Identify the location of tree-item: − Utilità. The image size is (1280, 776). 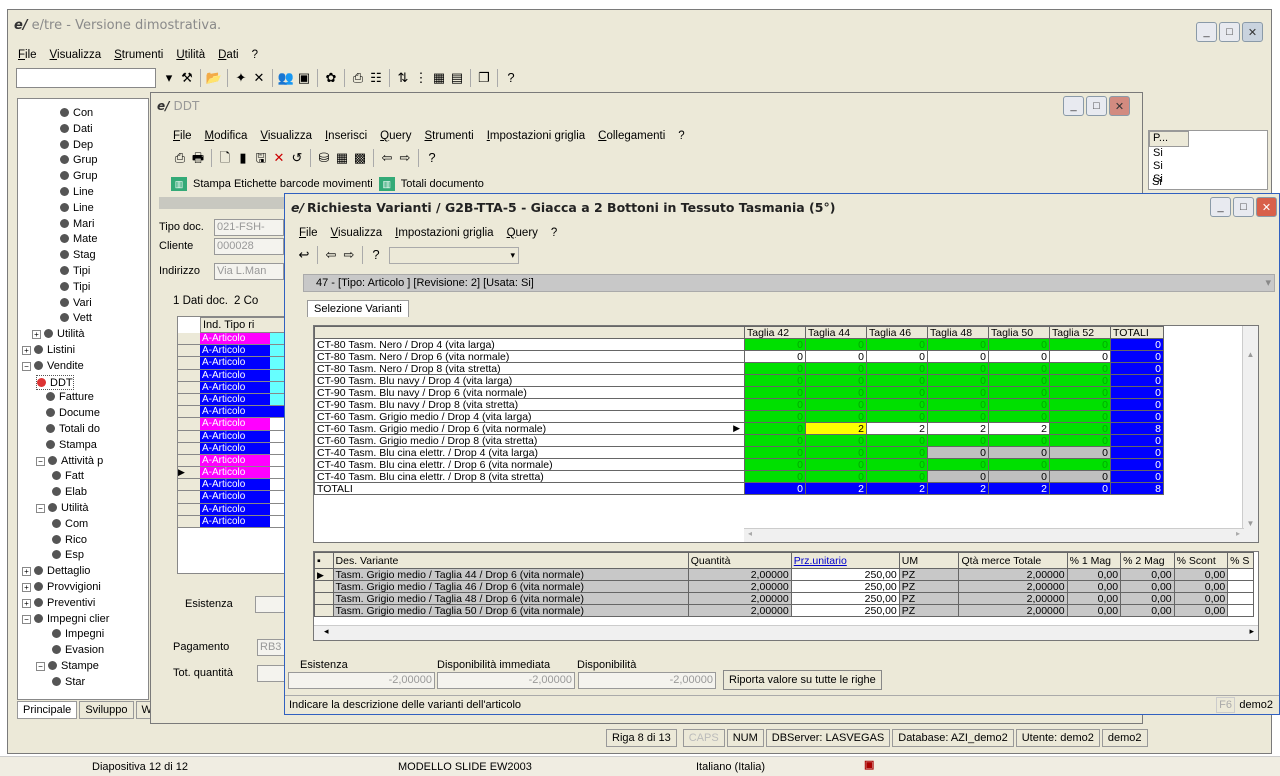
(62, 508).